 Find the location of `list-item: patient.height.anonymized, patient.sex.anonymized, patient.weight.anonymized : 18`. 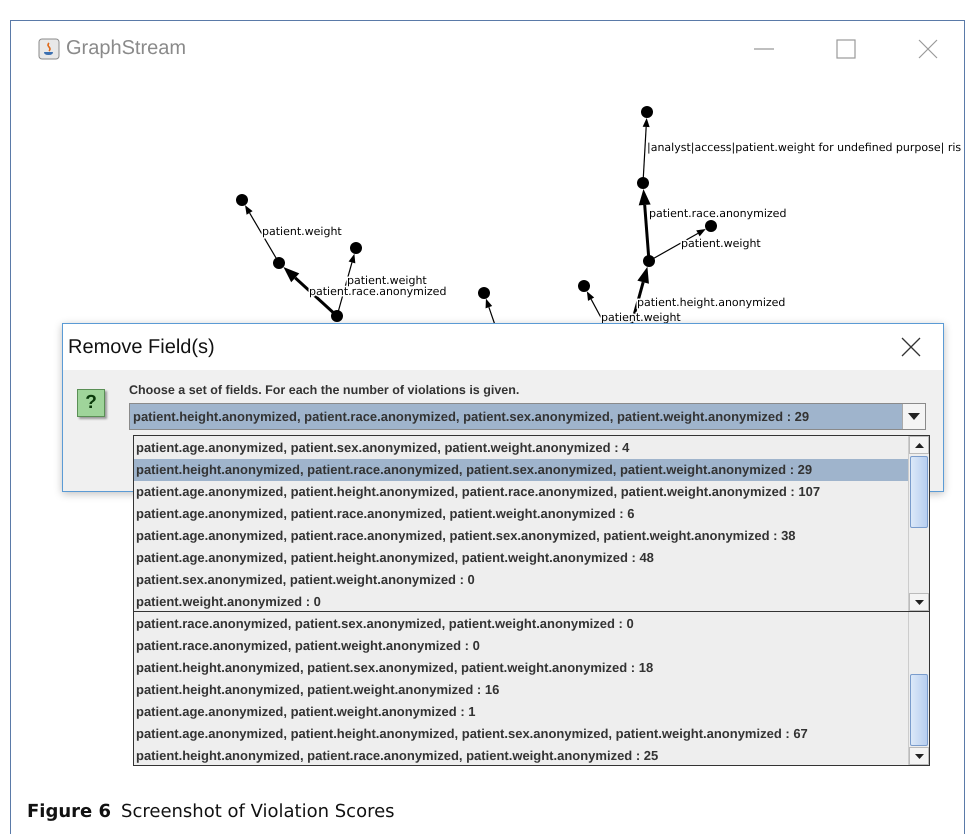

list-item: patient.height.anonymized, patient.sex.anonymized, patient.weight.anonymized : 18 is located at coordinates (521, 668).